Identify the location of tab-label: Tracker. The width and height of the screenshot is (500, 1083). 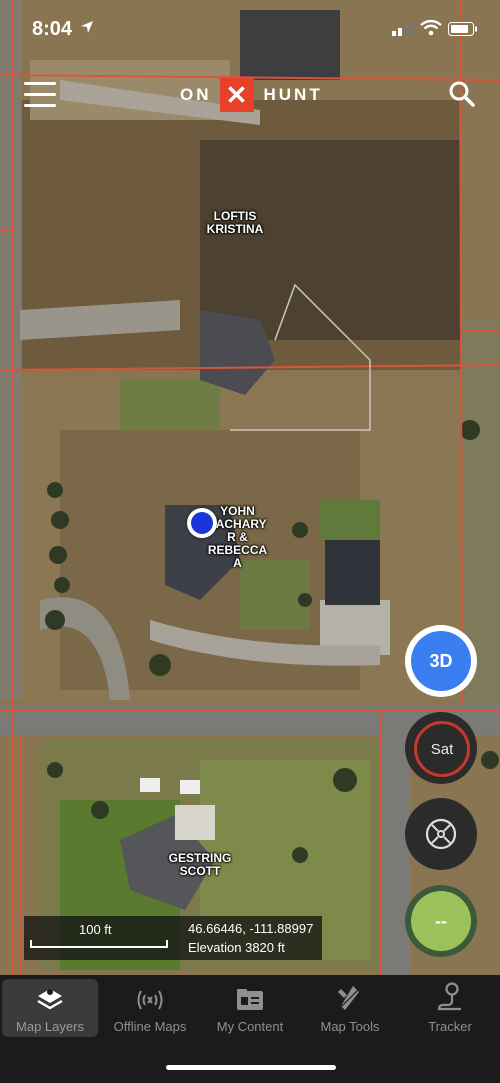
(450, 1026).